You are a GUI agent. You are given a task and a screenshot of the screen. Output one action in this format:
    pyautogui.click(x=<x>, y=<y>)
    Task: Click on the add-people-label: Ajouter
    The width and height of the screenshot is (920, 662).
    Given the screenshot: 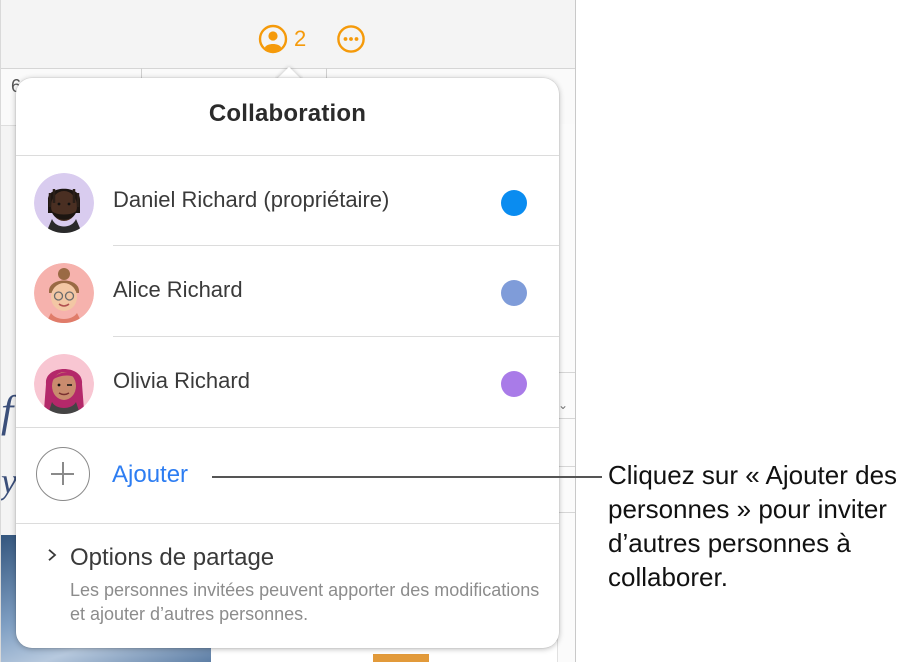 What is the action you would take?
    pyautogui.click(x=150, y=474)
    